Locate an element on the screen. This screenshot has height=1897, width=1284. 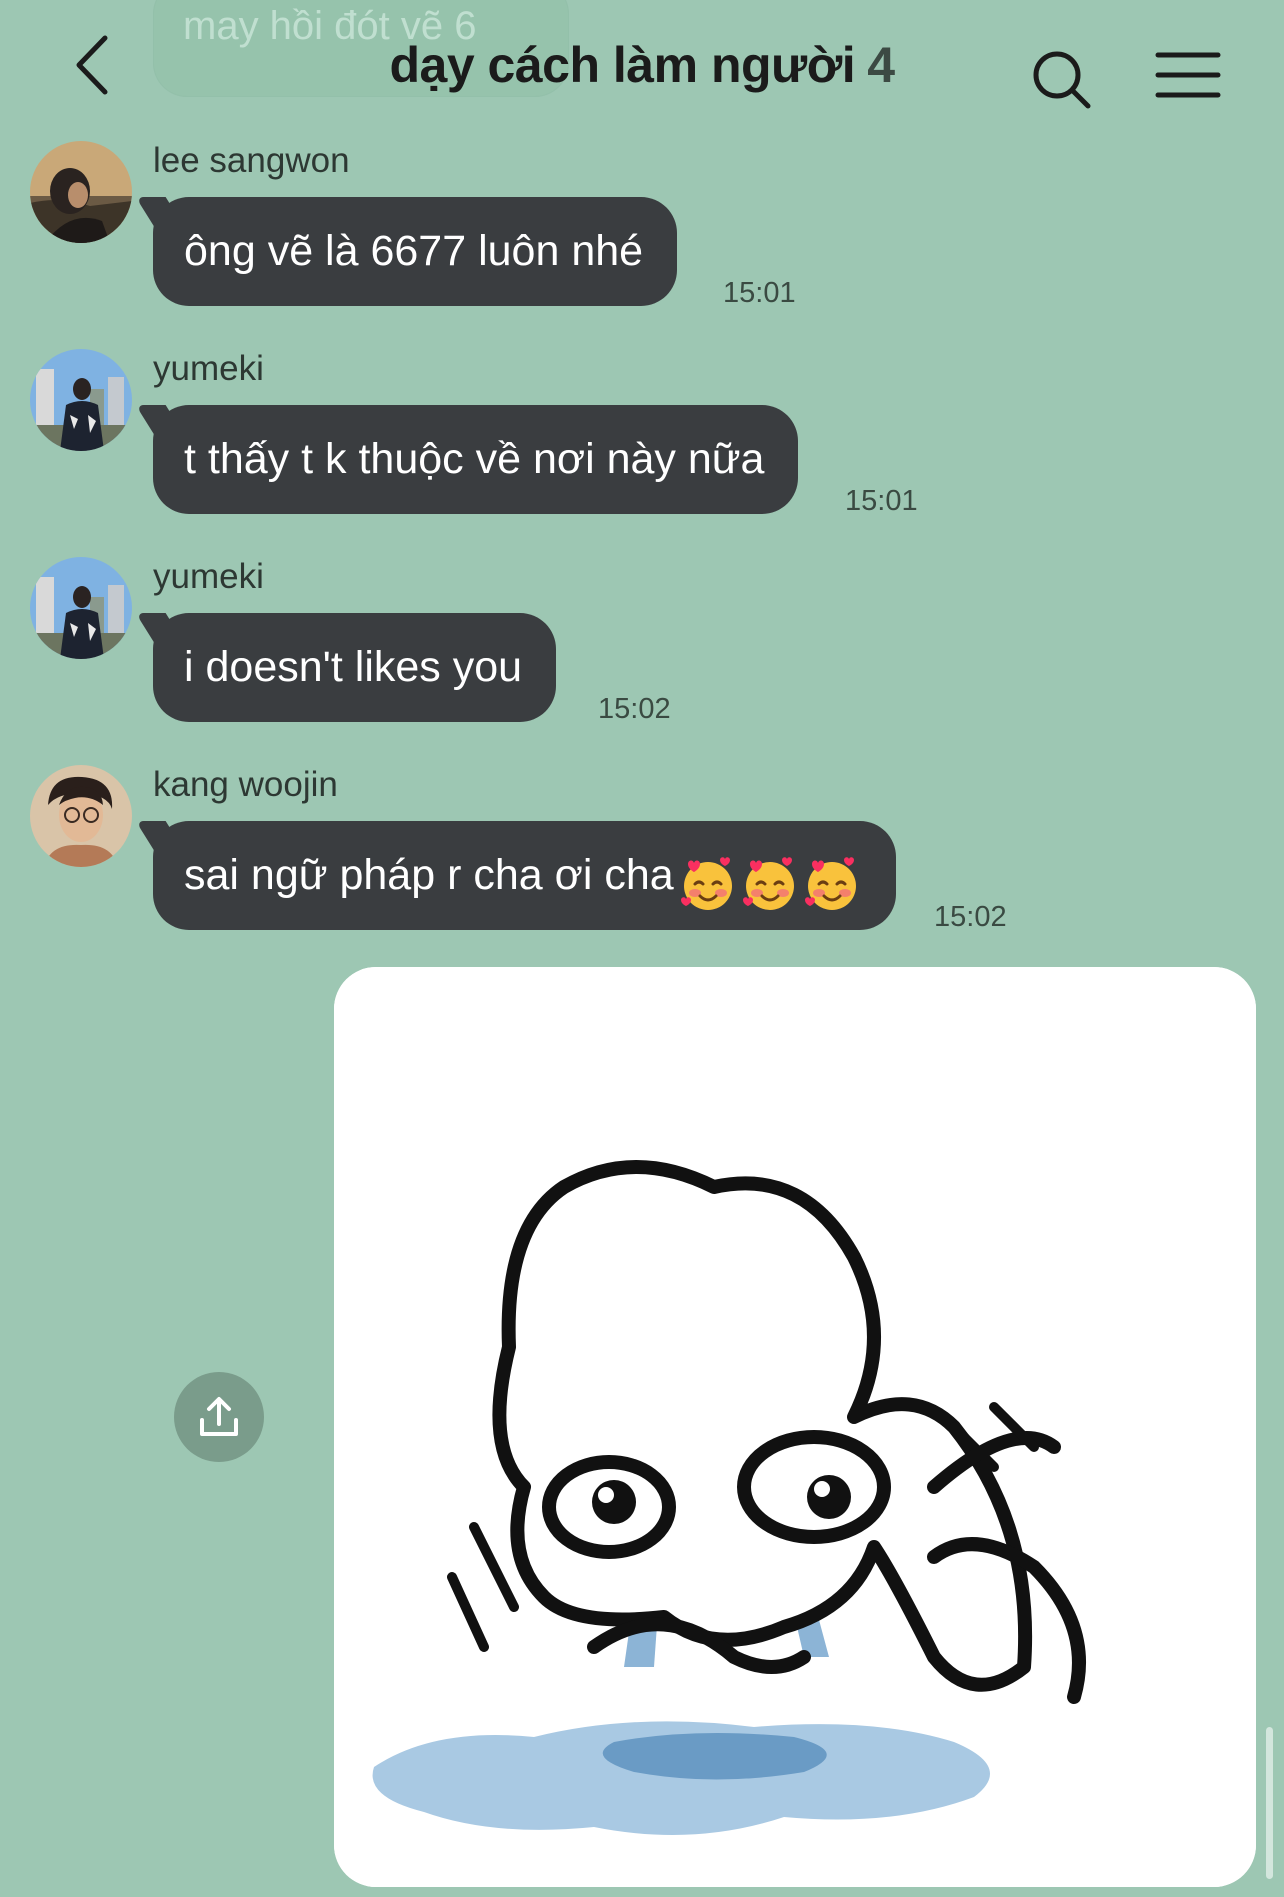
search-icon is located at coordinates (1062, 80).